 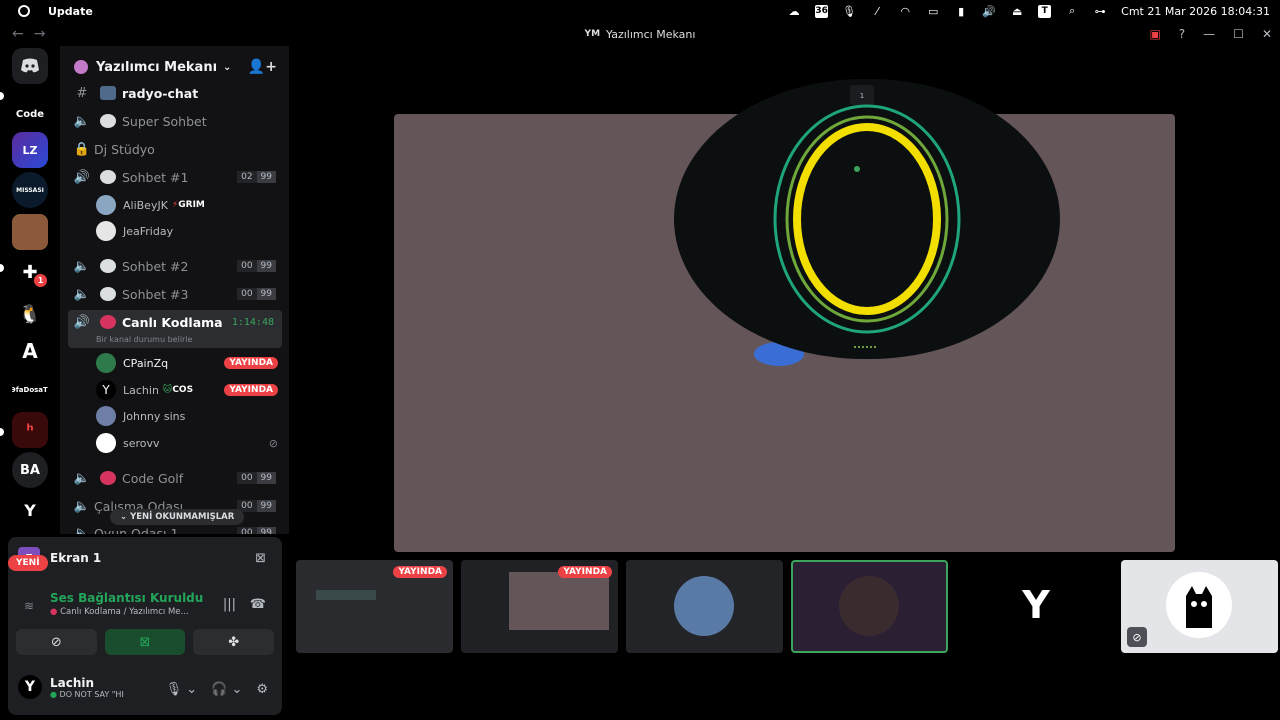 What do you see at coordinates (175, 149) in the screenshot?
I see `channel-dj-studyo: 🔒 Dj Stüdyo` at bounding box center [175, 149].